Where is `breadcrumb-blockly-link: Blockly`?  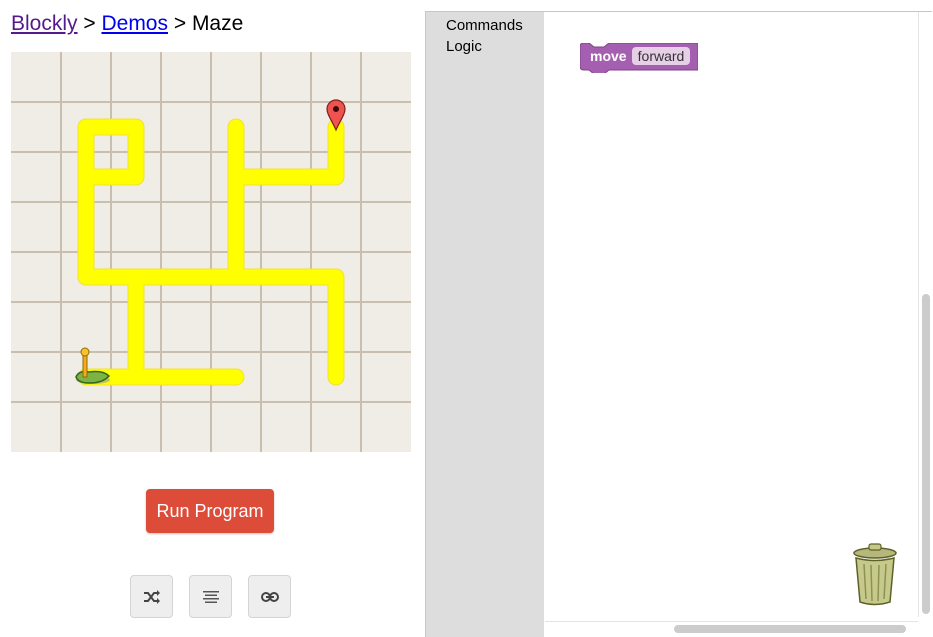
breadcrumb-blockly-link: Blockly is located at coordinates (44, 23).